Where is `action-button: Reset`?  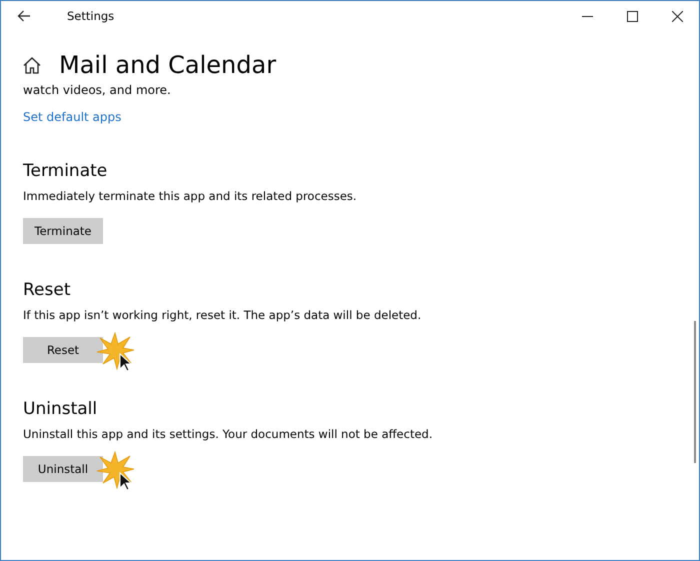 action-button: Reset is located at coordinates (63, 350).